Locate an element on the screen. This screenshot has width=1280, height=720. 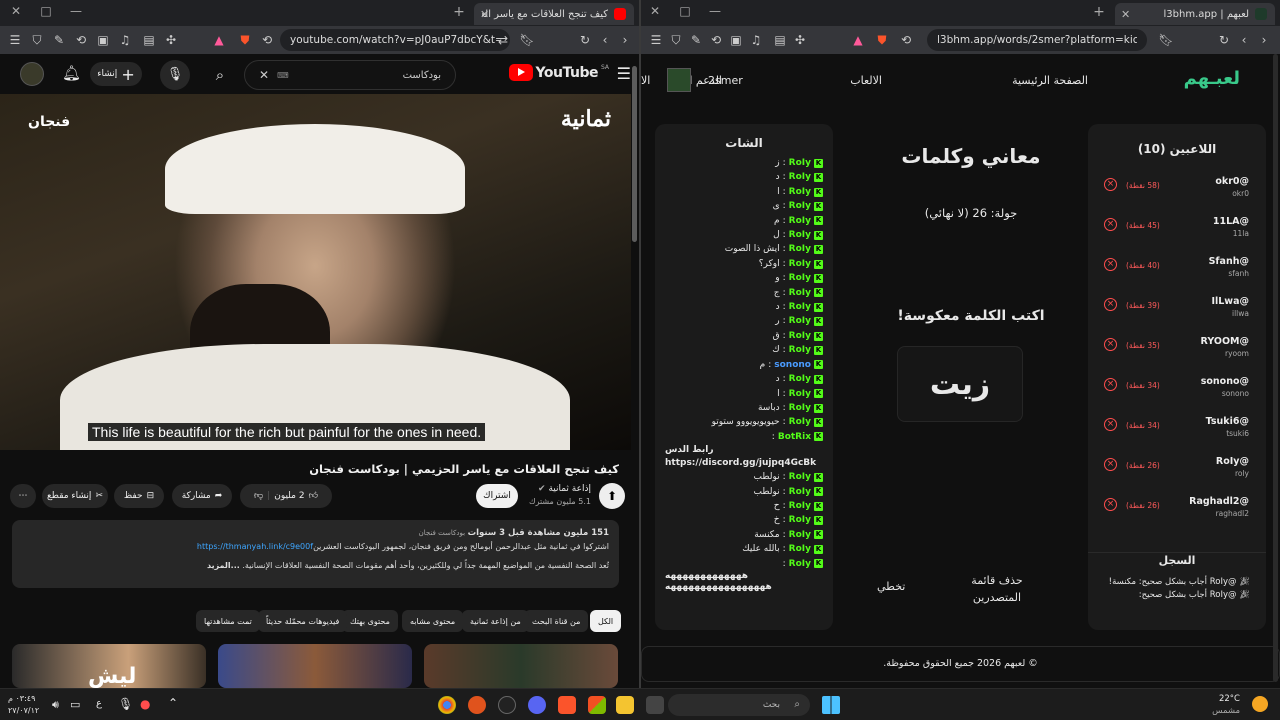
sidebar-icon: ▣ is located at coordinates (103, 40).